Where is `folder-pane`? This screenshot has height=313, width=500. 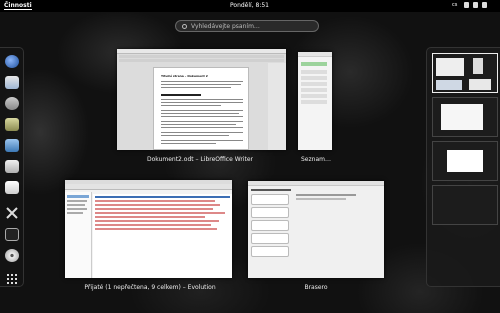 folder-pane is located at coordinates (78, 235).